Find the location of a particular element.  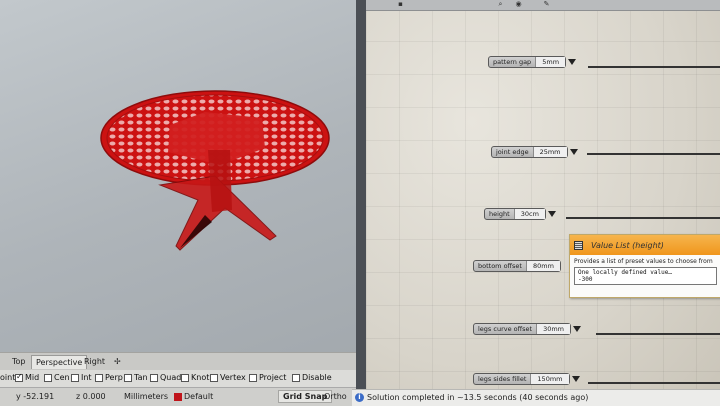

tooltip-code-box: One locally defined value… -300 is located at coordinates (645, 276).